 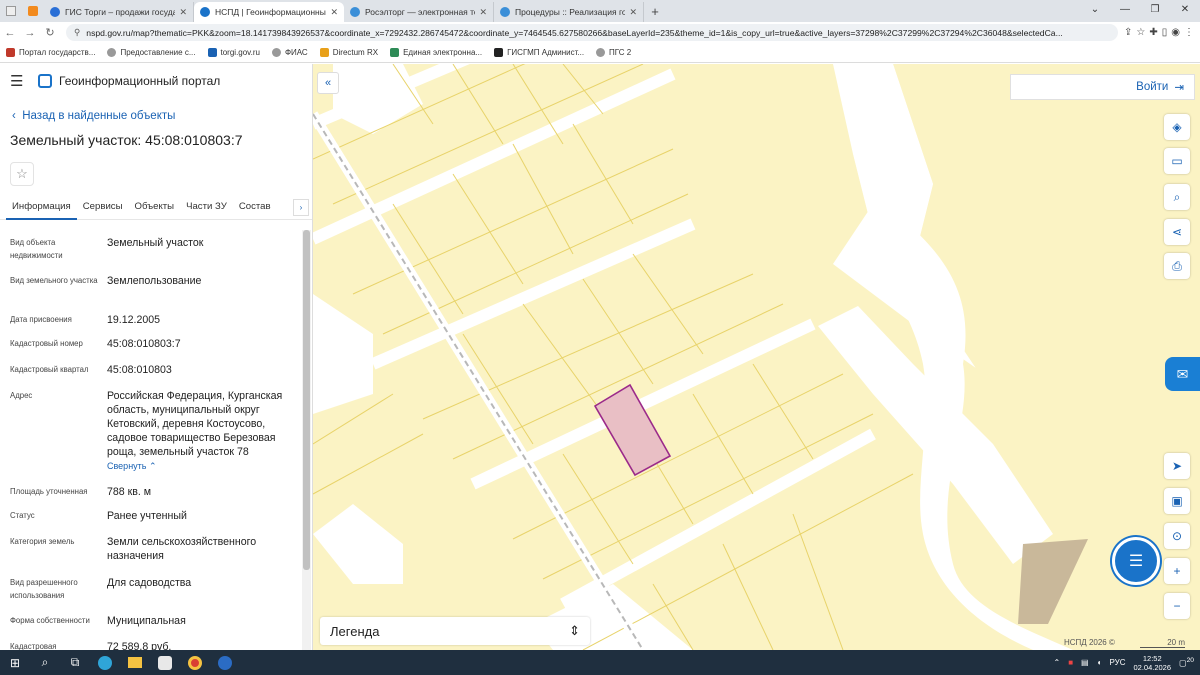 What do you see at coordinates (1189, 32) in the screenshot?
I see `menu-dots-icon: ⋮` at bounding box center [1189, 32].